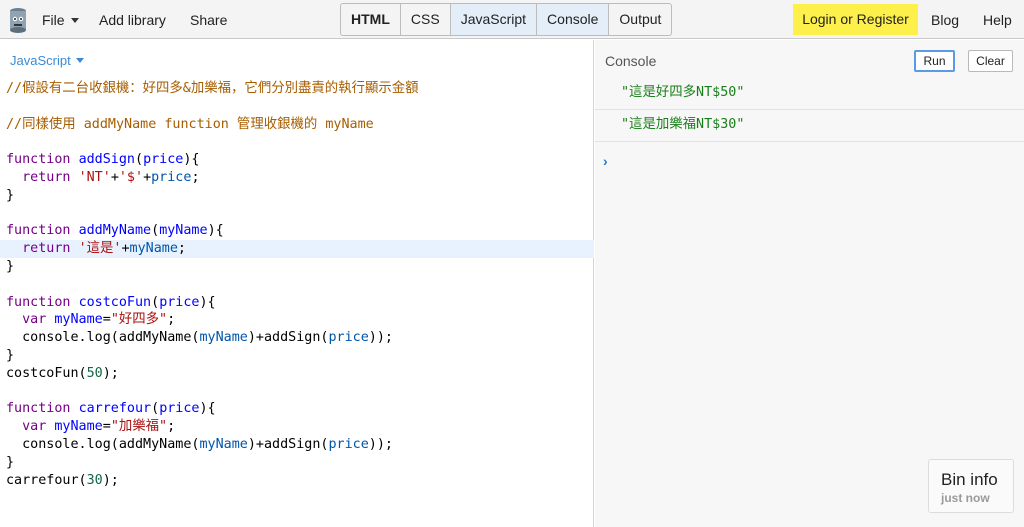 This screenshot has width=1024, height=527. I want to click on code-line: var myName="加樂福";, so click(297, 427).